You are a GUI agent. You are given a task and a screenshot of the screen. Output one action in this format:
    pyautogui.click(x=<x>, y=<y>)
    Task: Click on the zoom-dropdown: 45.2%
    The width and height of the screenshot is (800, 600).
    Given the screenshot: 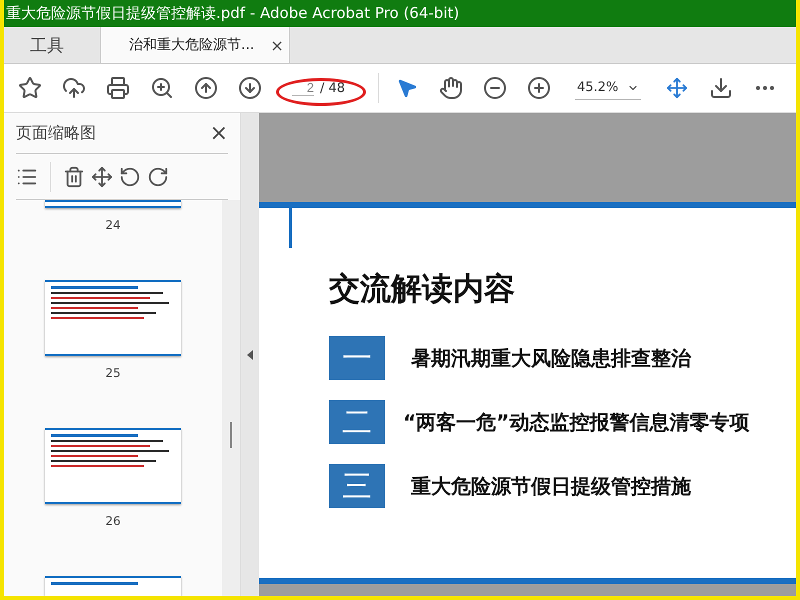 What is the action you would take?
    pyautogui.click(x=608, y=88)
    